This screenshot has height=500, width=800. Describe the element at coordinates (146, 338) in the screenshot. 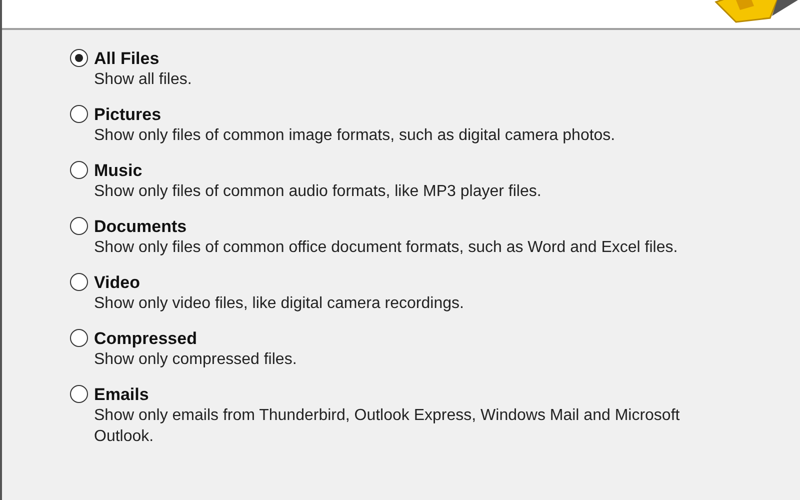

I see `option-label: Compressed` at that location.